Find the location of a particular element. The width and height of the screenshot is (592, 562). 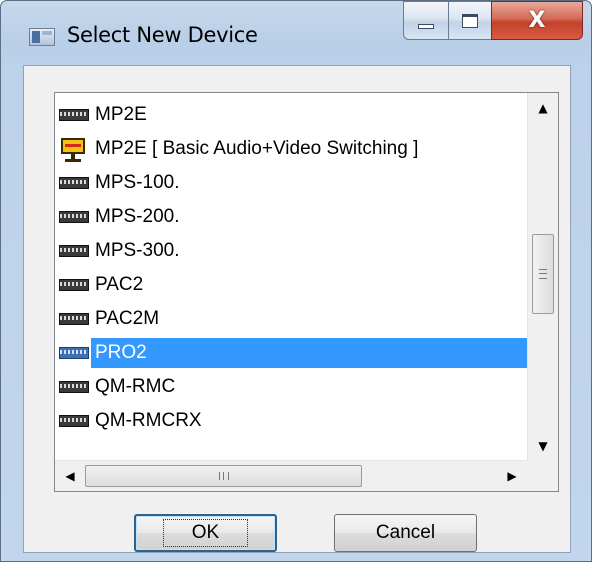

list-item: MPS-200. is located at coordinates (292, 217).